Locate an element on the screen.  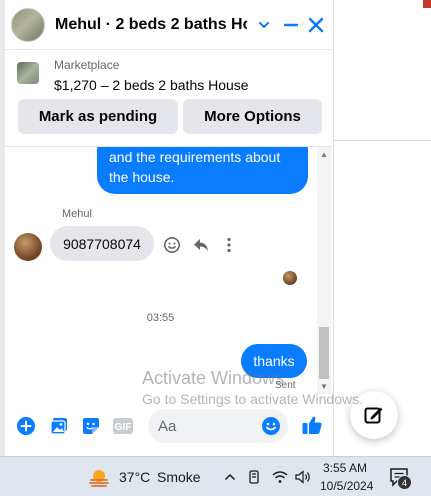
listing-avatar is located at coordinates (28, 24).